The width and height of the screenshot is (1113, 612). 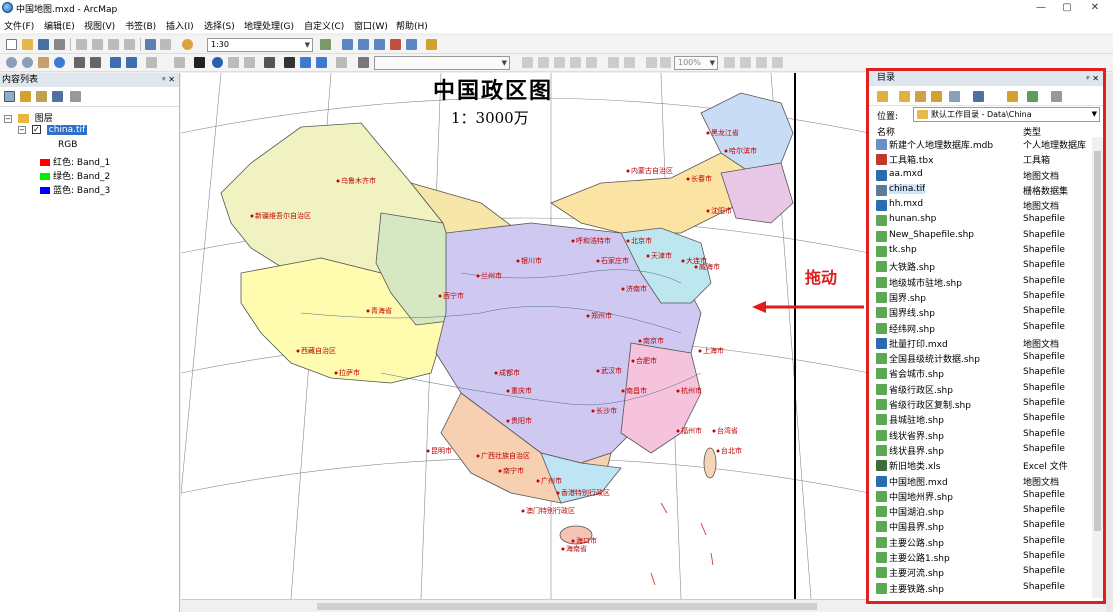 I want to click on list-item: 工具箱.tbx 工具箱, so click(x=986, y=159).